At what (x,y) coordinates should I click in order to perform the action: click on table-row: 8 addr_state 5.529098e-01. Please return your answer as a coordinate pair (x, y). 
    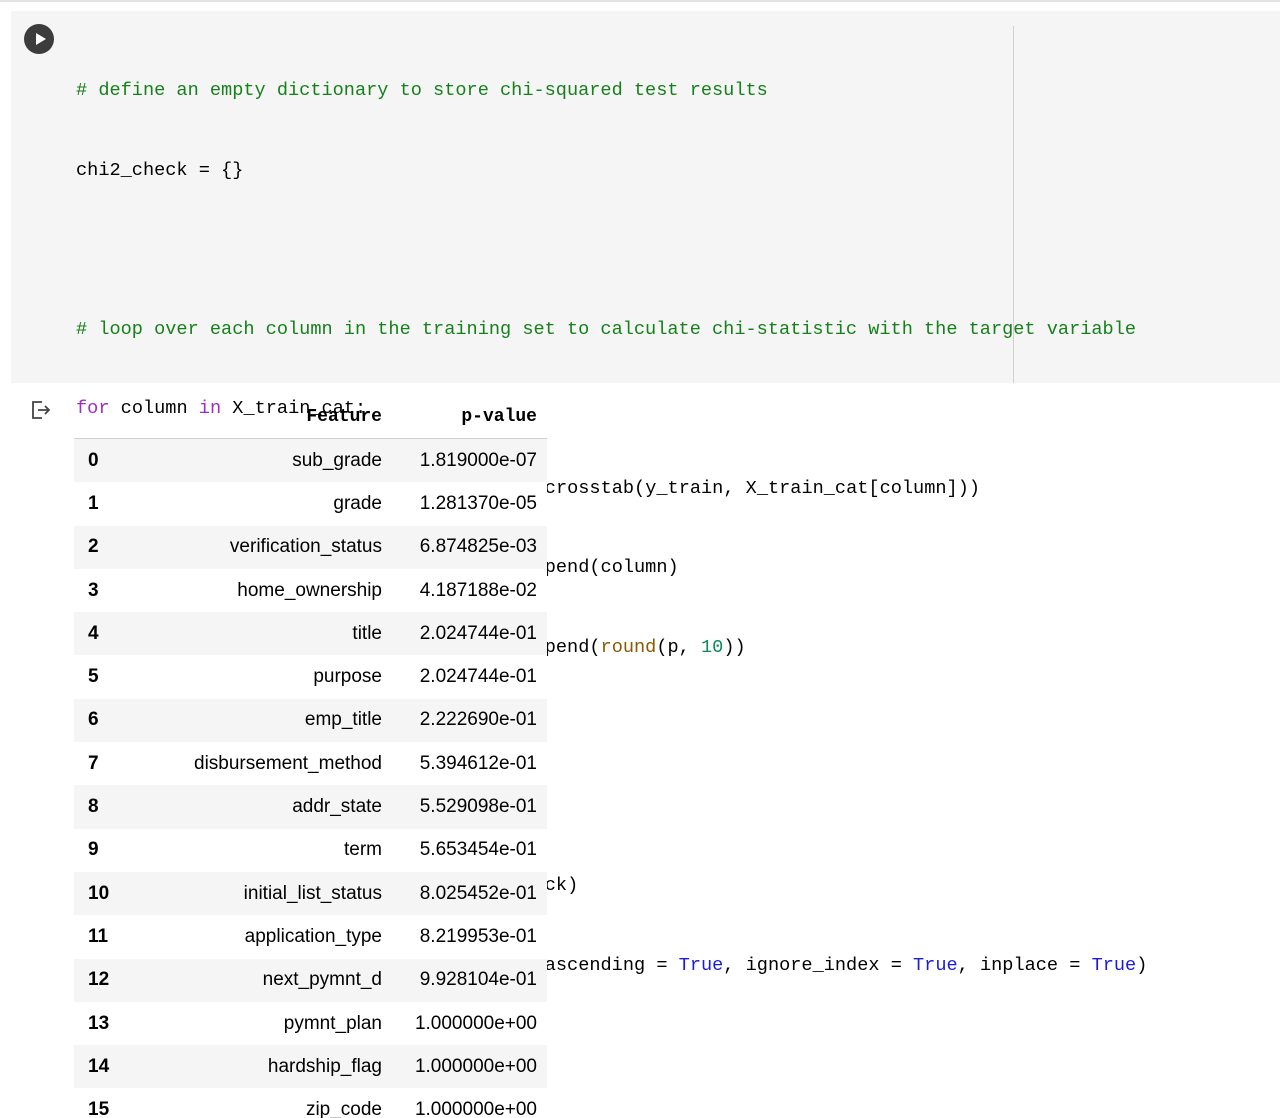
    Looking at the image, I should click on (310, 807).